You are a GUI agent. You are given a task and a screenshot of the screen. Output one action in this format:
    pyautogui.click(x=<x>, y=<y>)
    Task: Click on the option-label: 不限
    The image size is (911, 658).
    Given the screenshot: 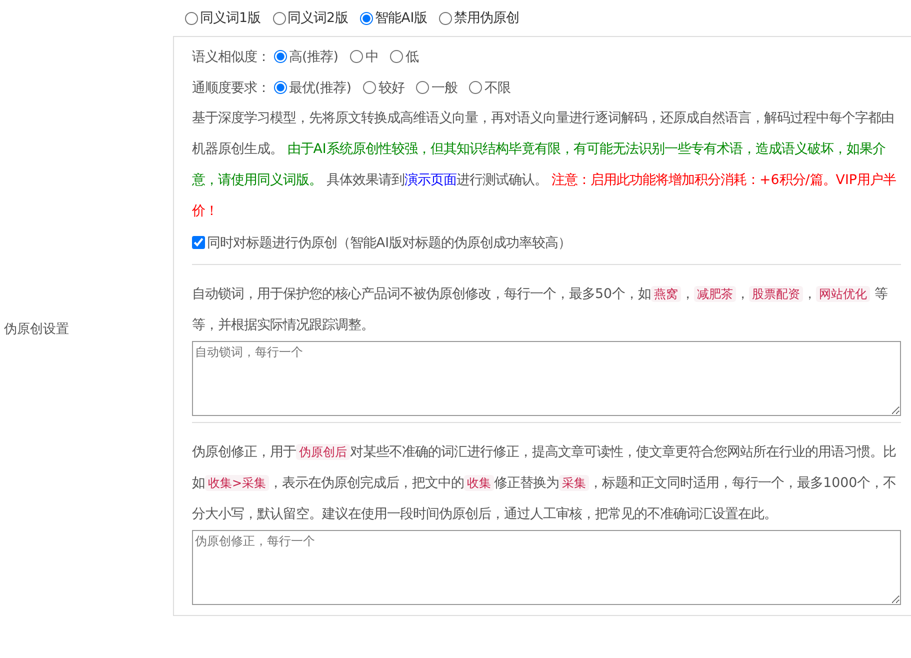 What is the action you would take?
    pyautogui.click(x=497, y=87)
    